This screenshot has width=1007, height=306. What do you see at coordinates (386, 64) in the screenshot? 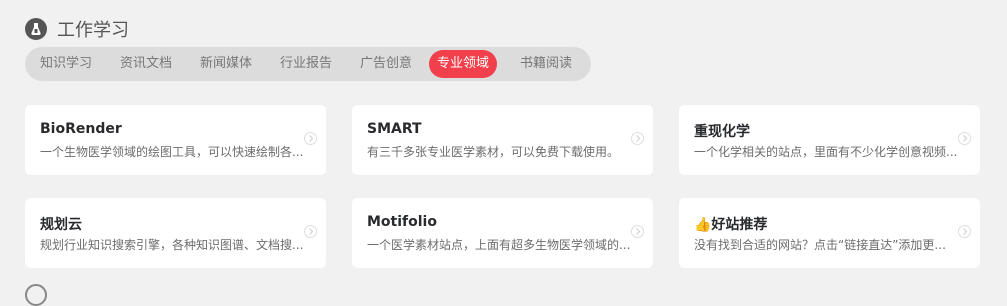
I see `tab-ad-creative: 广告创意` at bounding box center [386, 64].